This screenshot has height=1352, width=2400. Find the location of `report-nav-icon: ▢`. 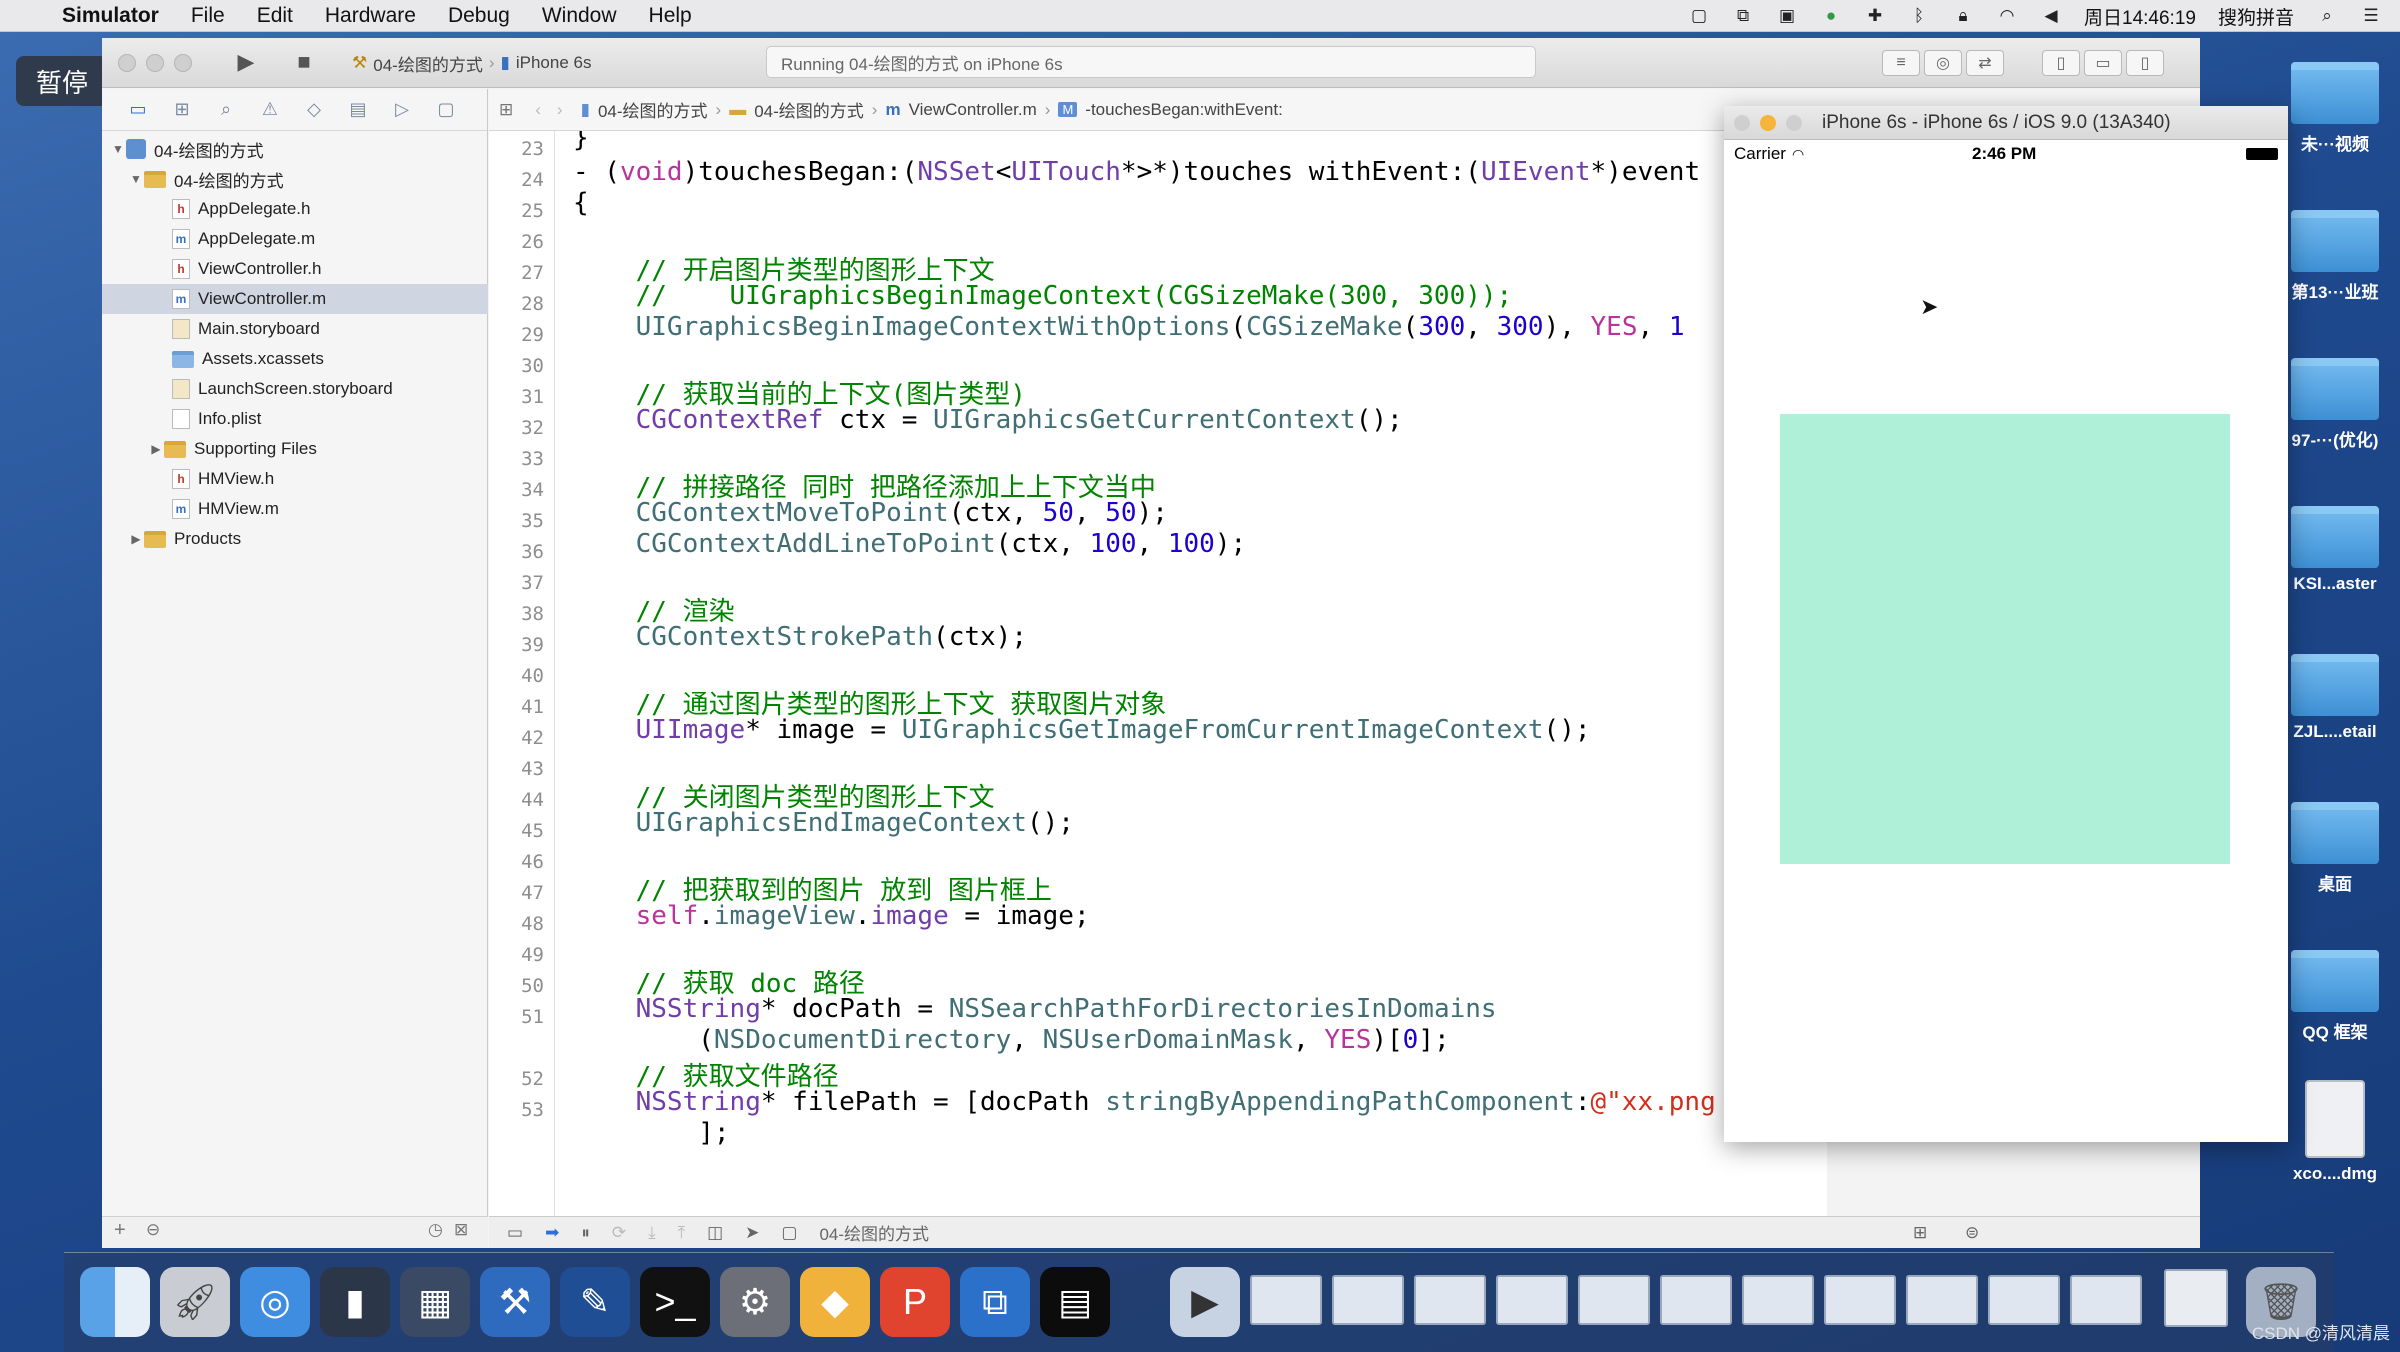

report-nav-icon: ▢ is located at coordinates (446, 110).